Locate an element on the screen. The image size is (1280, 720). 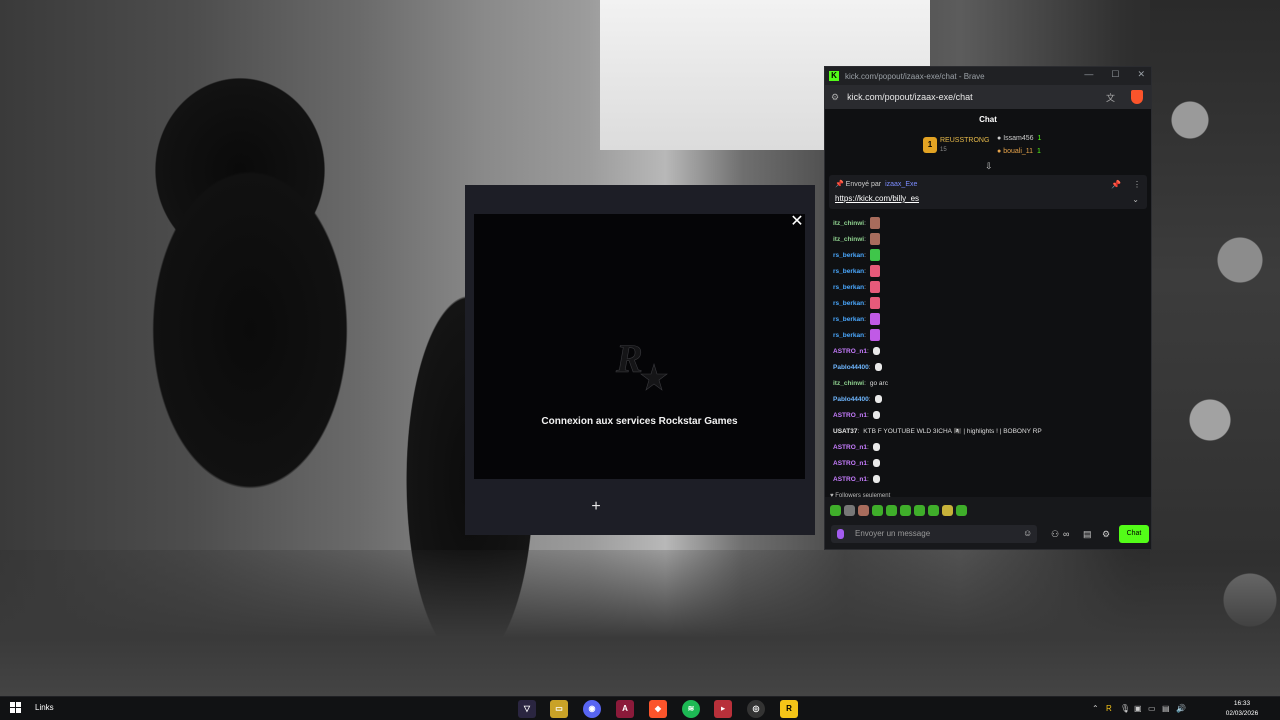
leaderboard-second-name: Issam456 is located at coordinates (1018, 138).